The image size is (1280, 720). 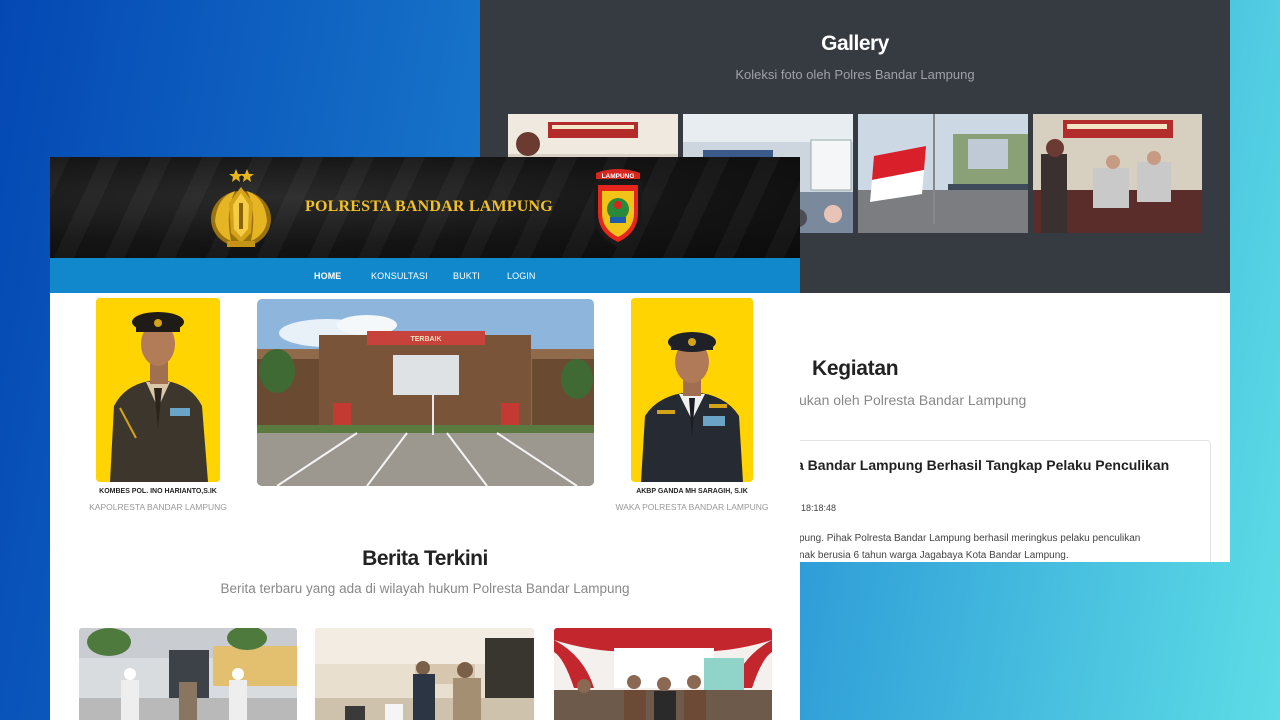 I want to click on nav-konsultasi: KONSULTASI, so click(x=399, y=275).